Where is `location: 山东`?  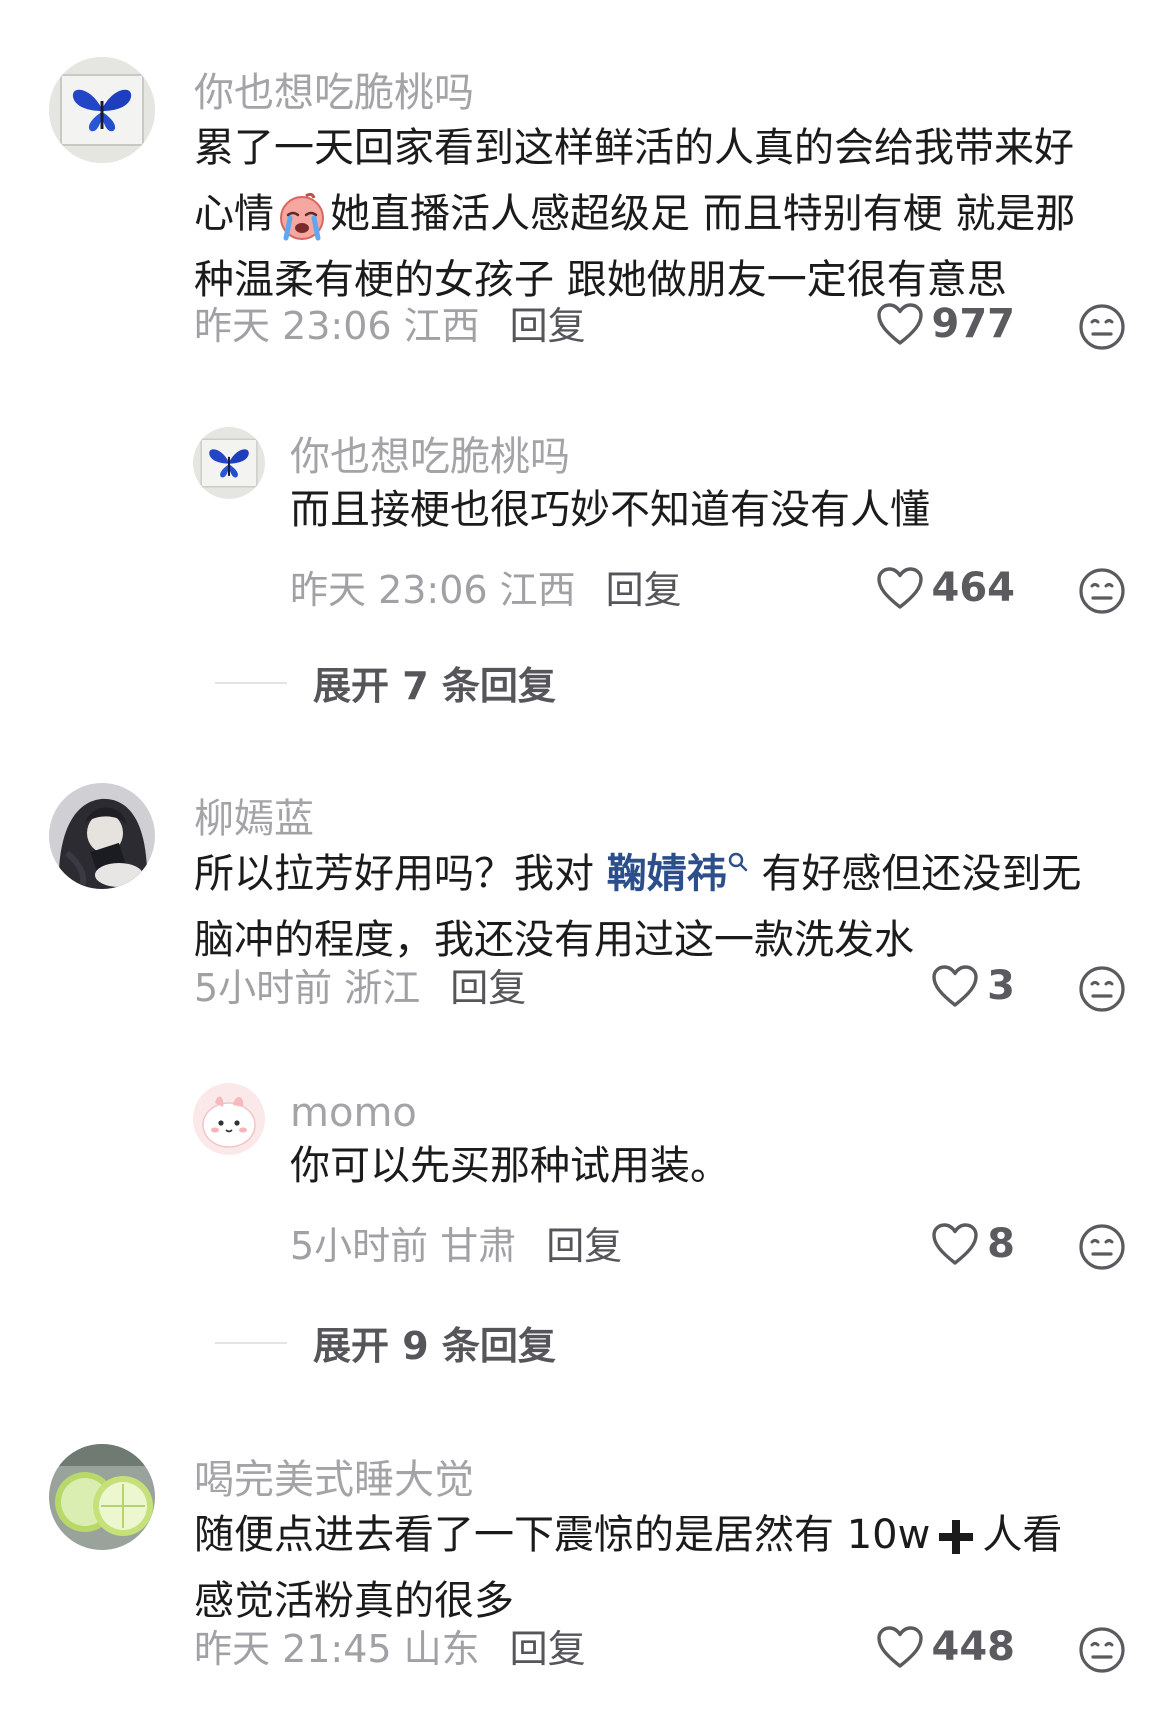 location: 山东 is located at coordinates (441, 1649).